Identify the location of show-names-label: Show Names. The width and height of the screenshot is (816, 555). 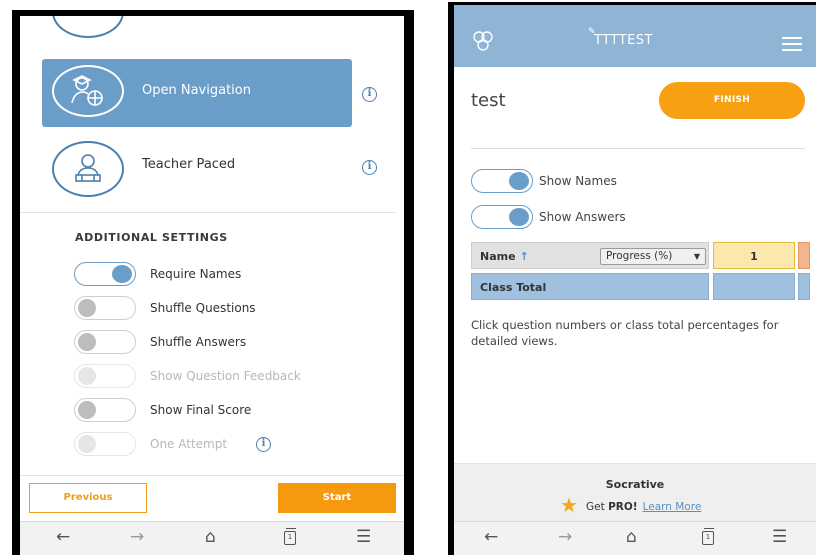
(578, 181).